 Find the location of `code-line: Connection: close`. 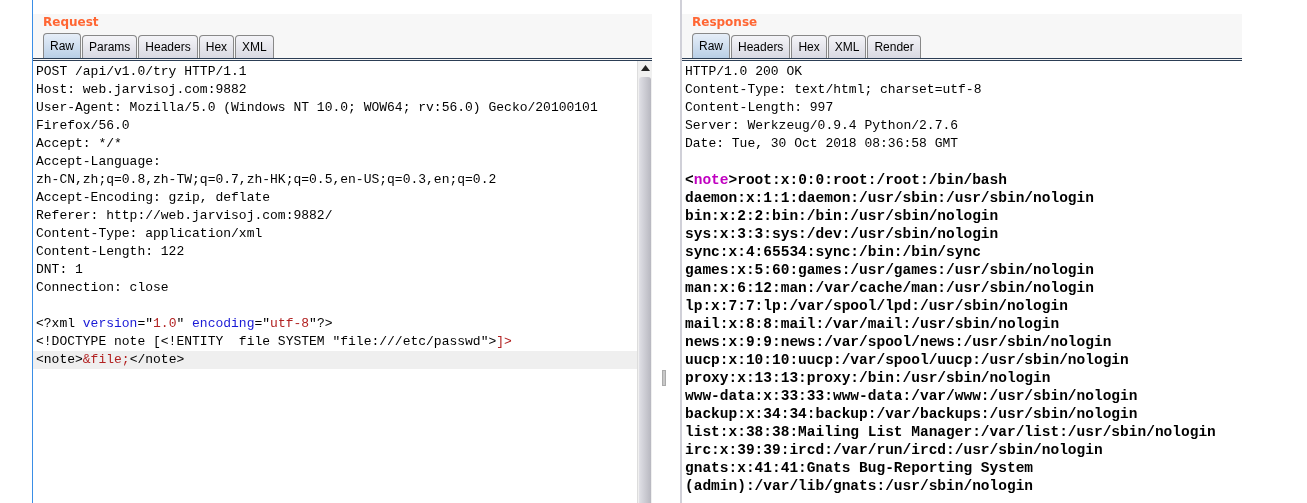

code-line: Connection: close is located at coordinates (102, 288).